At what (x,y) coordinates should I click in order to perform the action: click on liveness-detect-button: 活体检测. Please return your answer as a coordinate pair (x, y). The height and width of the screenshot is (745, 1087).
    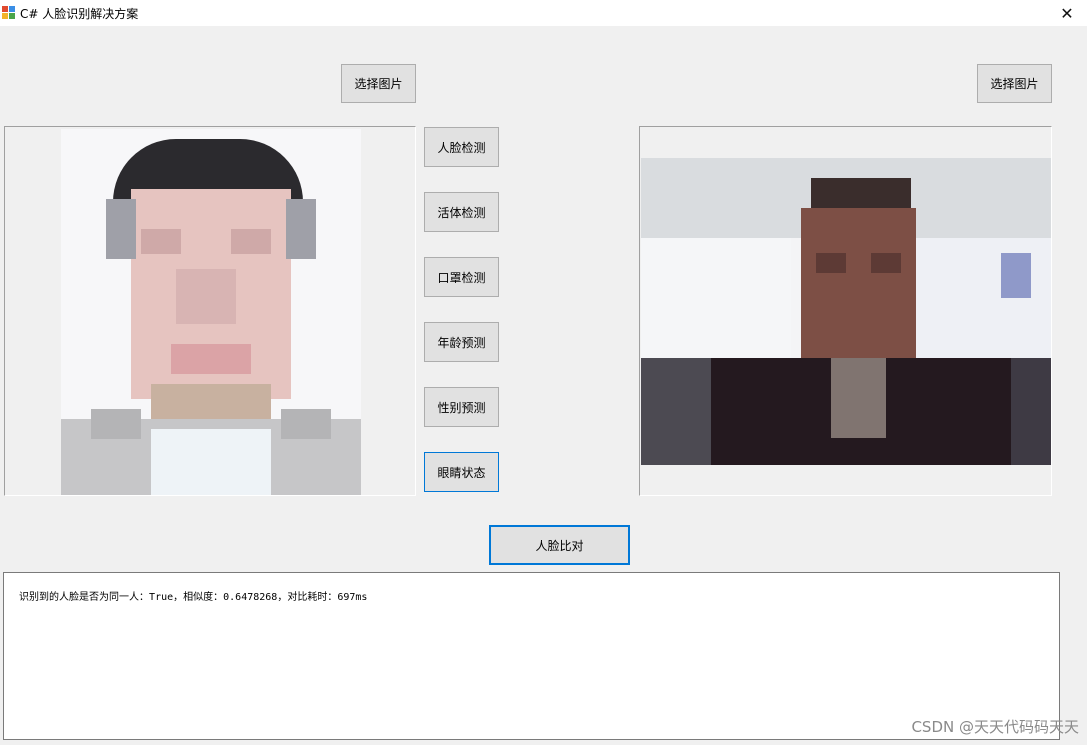
    Looking at the image, I should click on (461, 212).